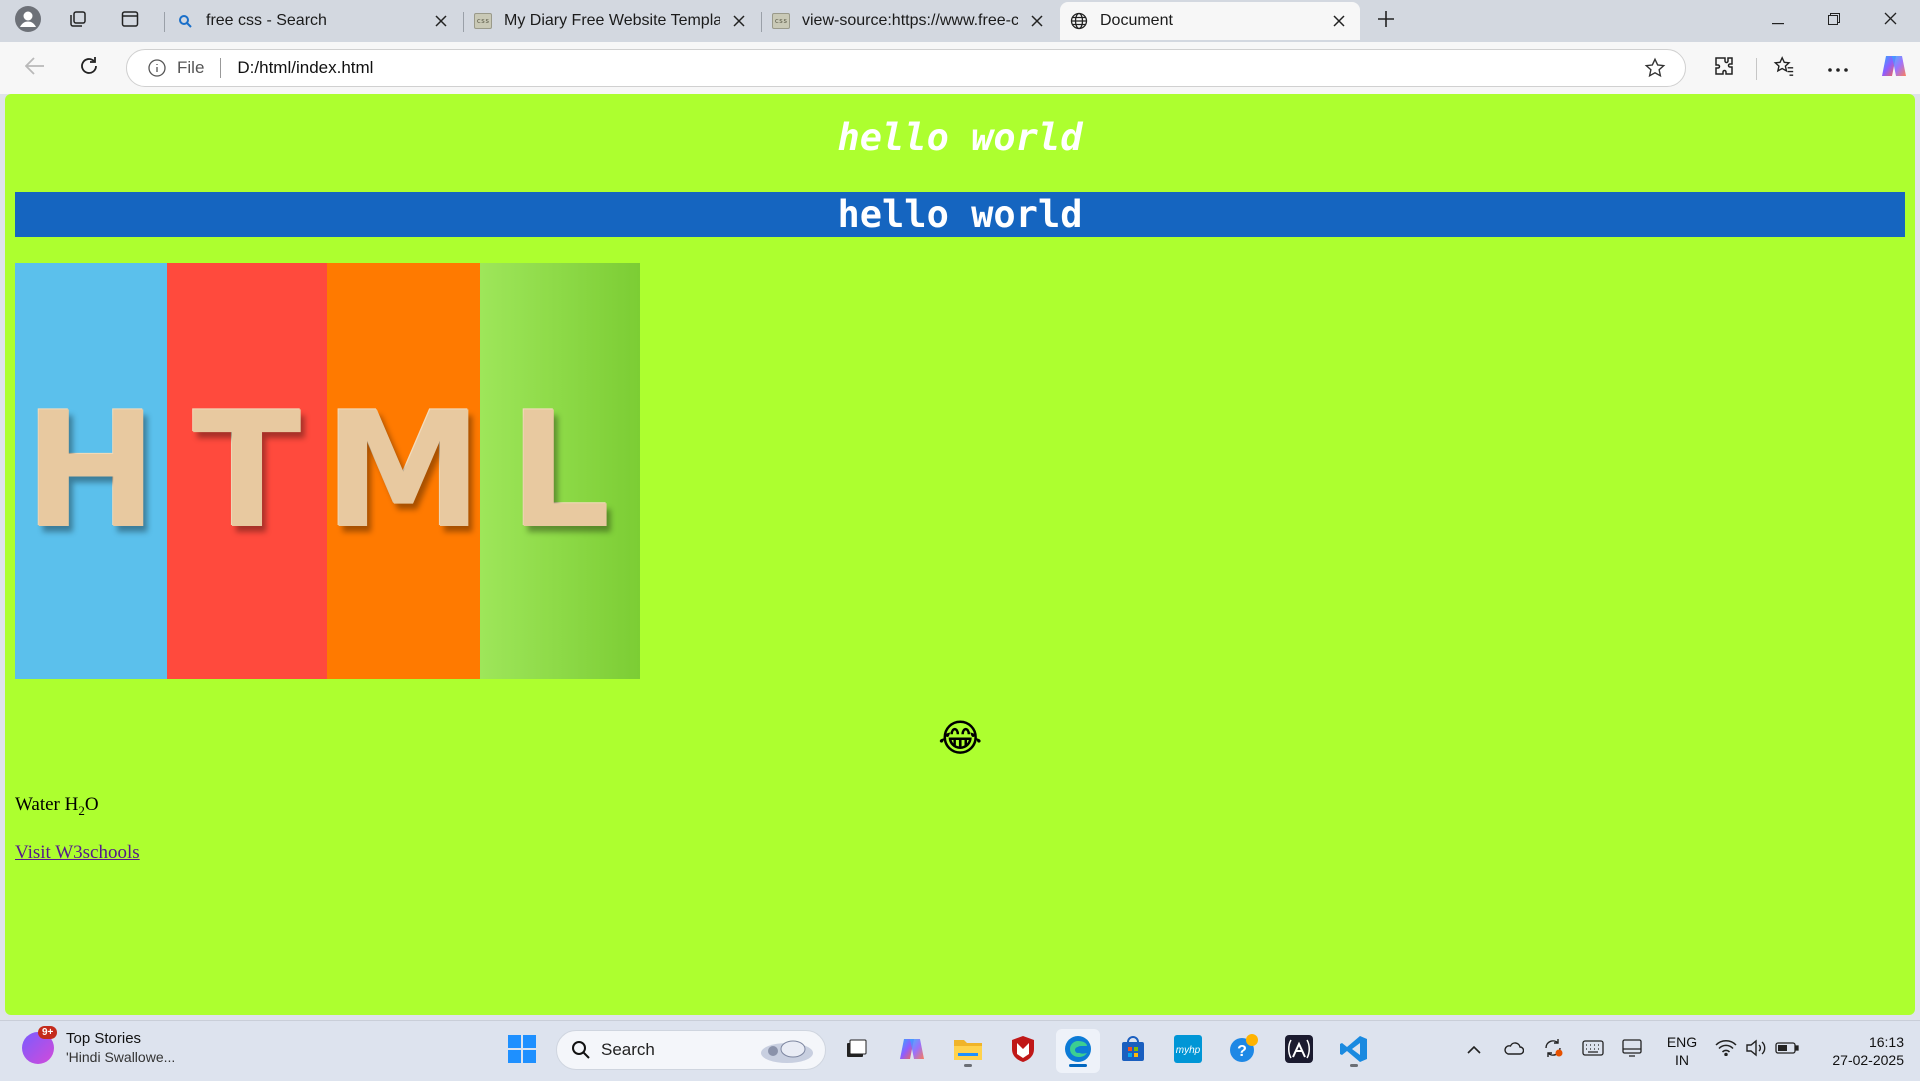 This screenshot has height=1081, width=1920. Describe the element at coordinates (1894, 68) in the screenshot. I see `copilot-button` at that location.